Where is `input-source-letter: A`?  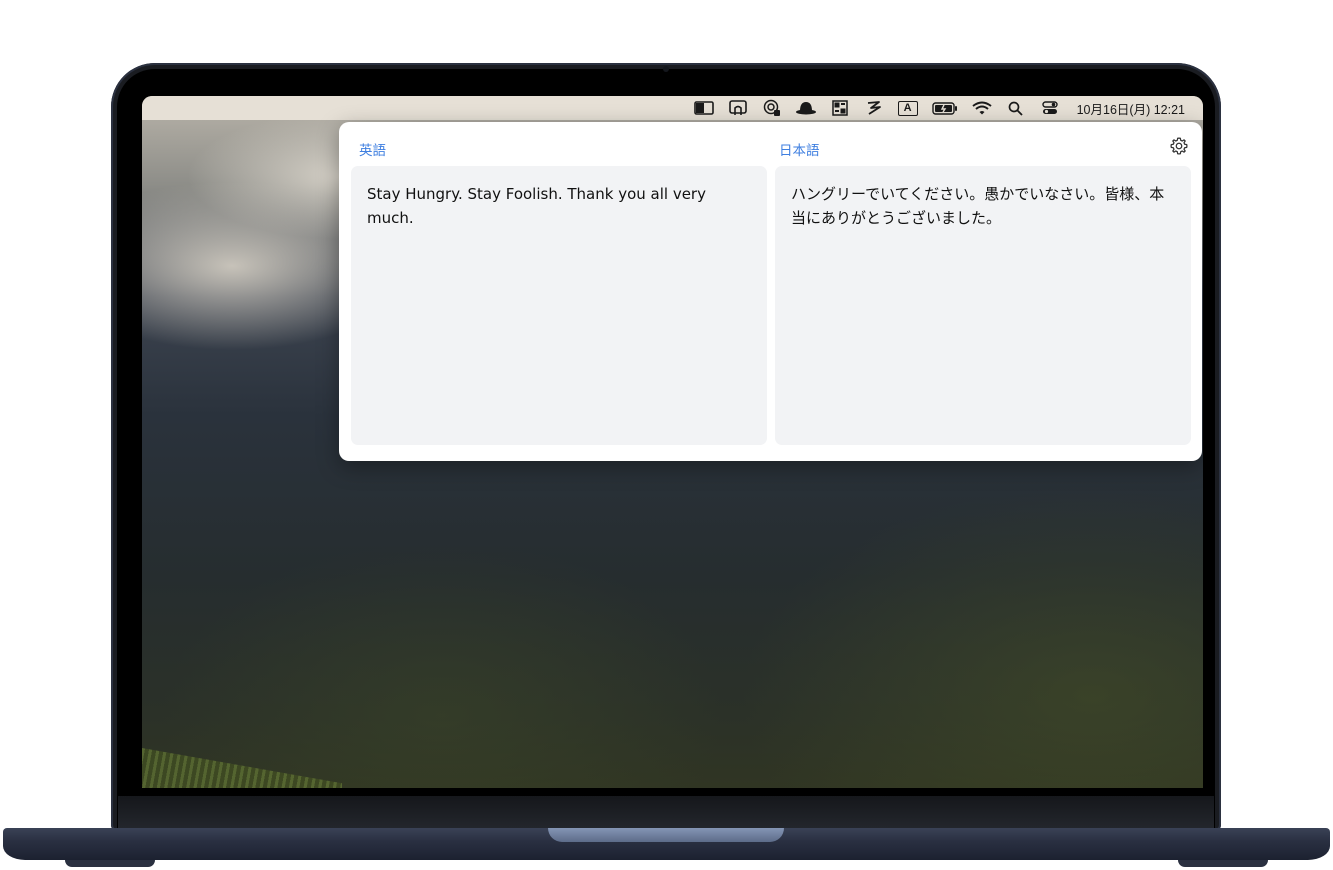
input-source-letter: A is located at coordinates (907, 108).